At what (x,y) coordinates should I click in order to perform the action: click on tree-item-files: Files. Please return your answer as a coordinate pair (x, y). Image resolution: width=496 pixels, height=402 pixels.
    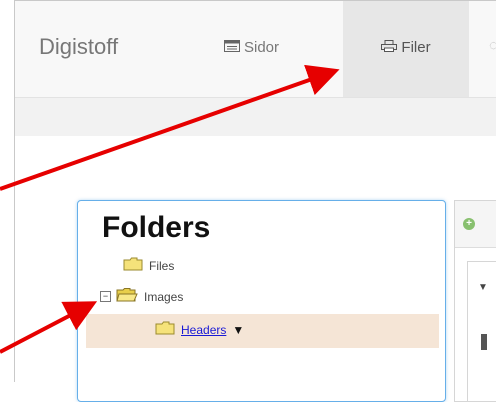
    Looking at the image, I should click on (148, 265).